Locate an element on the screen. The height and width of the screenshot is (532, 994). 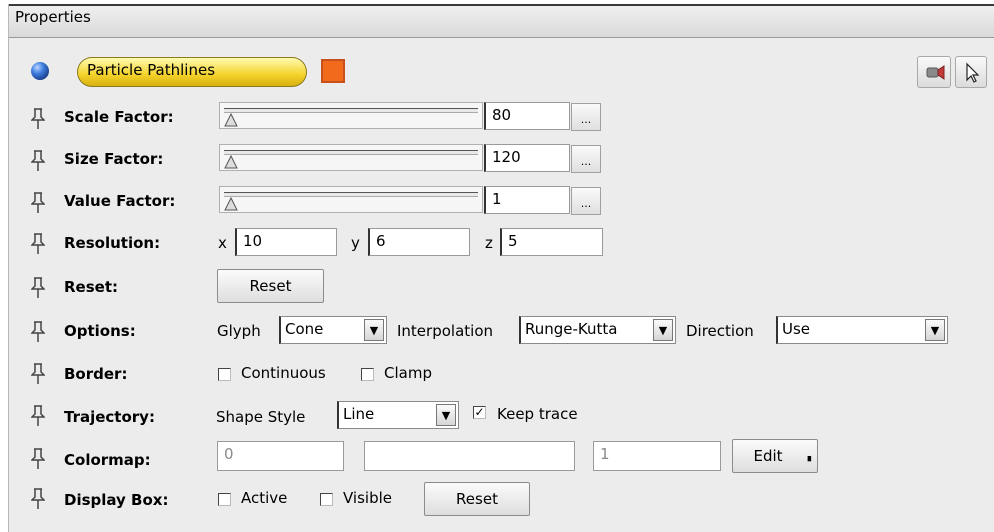
pointer-button is located at coordinates (971, 72).